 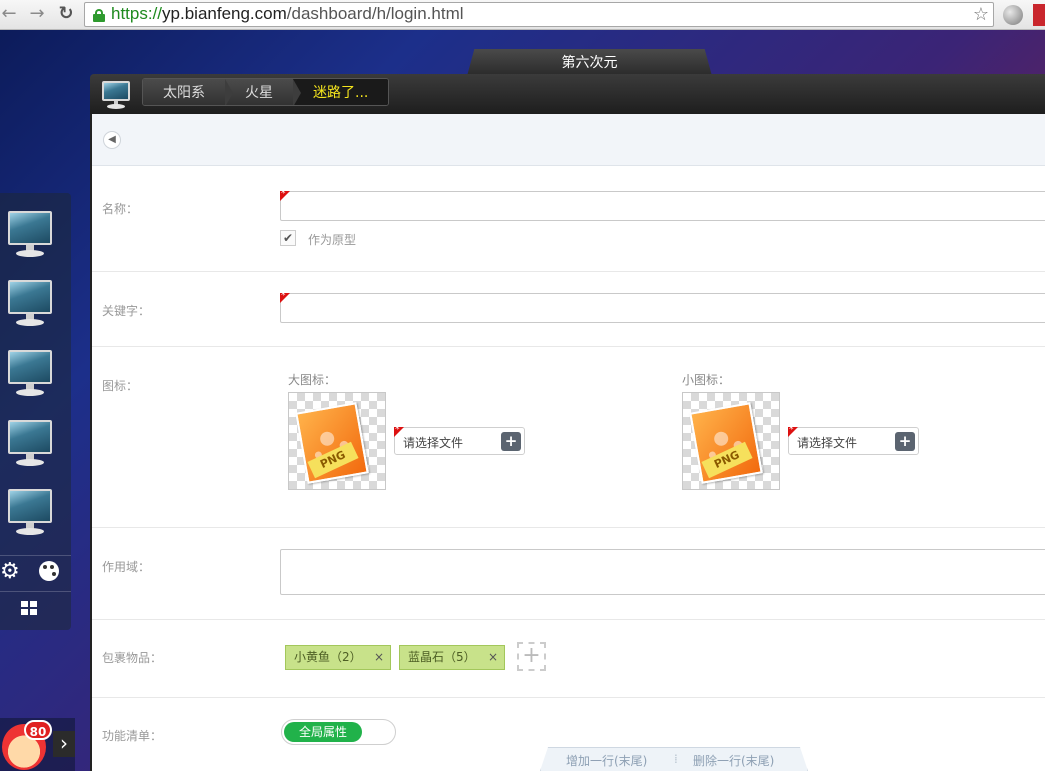 What do you see at coordinates (38, 730) in the screenshot?
I see `notification-badge: 80` at bounding box center [38, 730].